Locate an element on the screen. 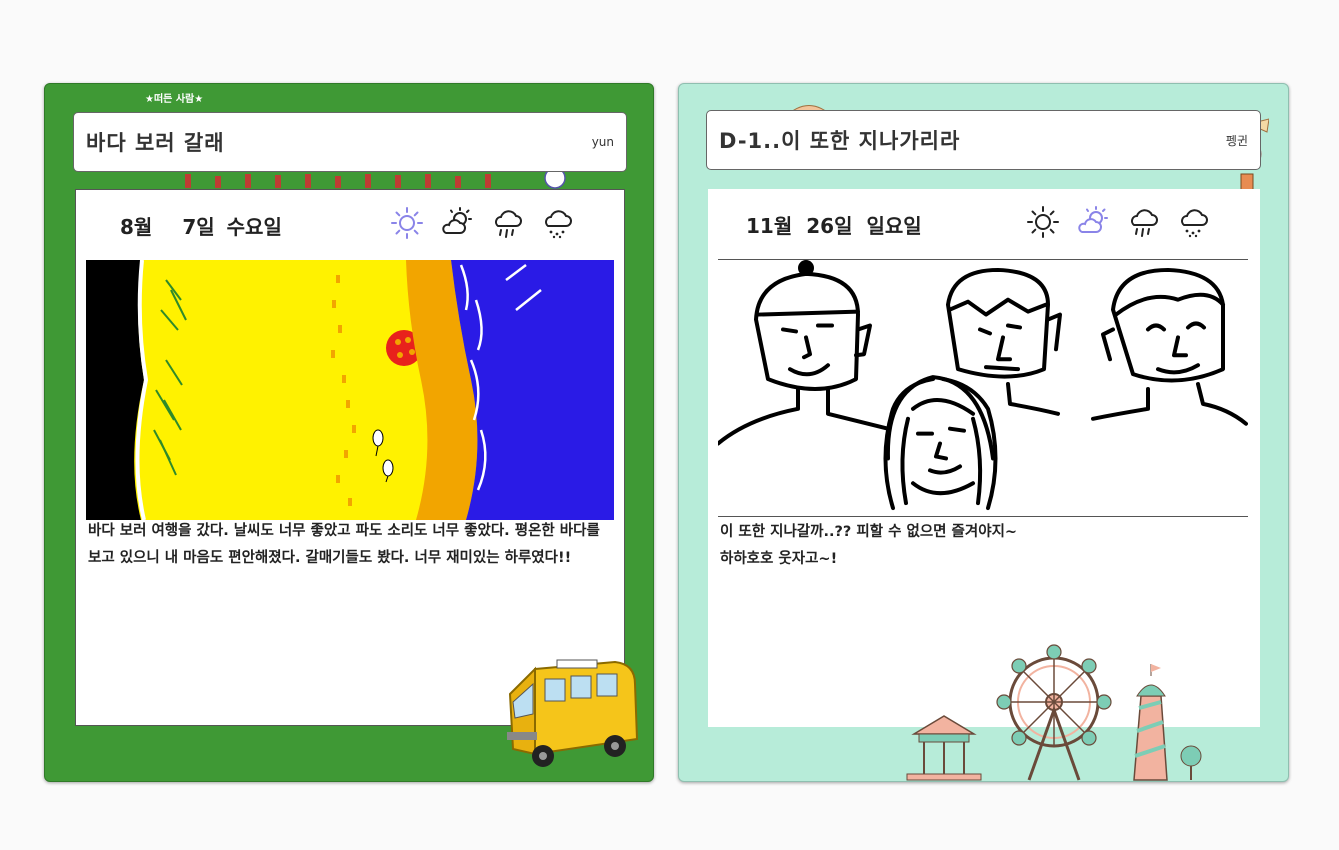  author-name: 펭귄 is located at coordinates (1236, 140).